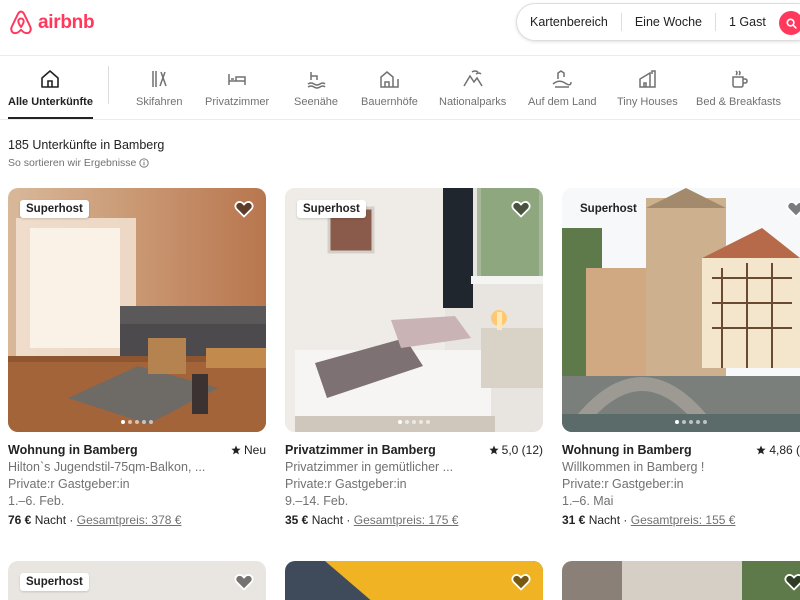  Describe the element at coordinates (588, 501) in the screenshot. I see `listing-dates: 1.–6. Mai` at that location.